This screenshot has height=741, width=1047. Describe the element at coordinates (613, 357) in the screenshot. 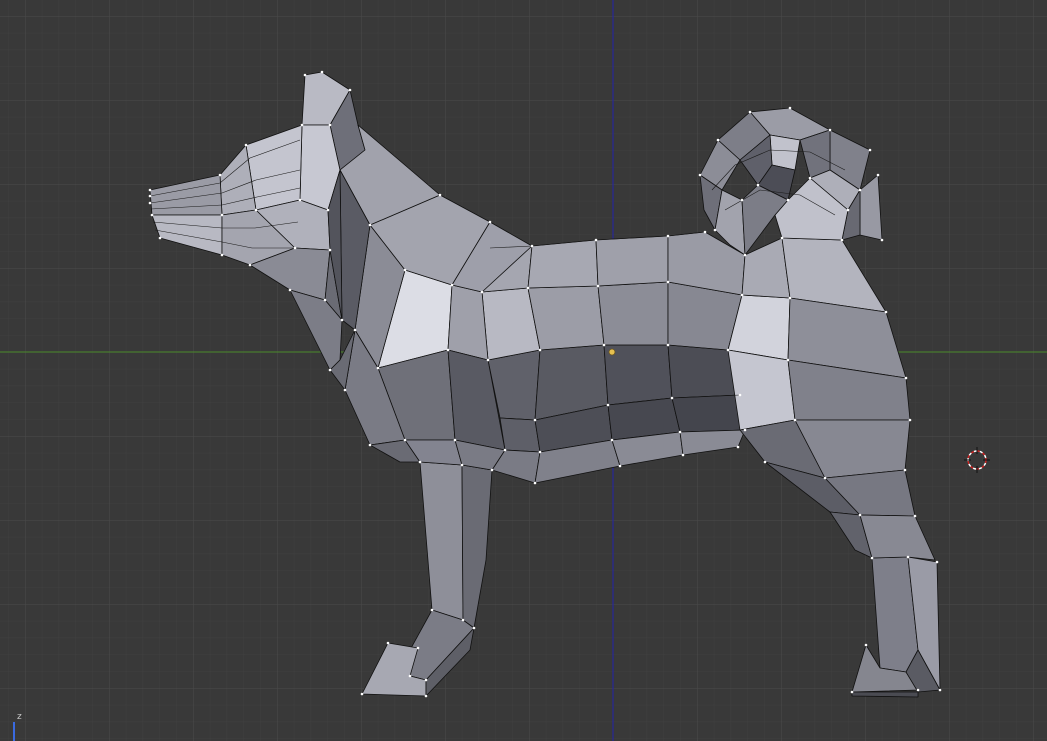

I see `torso` at that location.